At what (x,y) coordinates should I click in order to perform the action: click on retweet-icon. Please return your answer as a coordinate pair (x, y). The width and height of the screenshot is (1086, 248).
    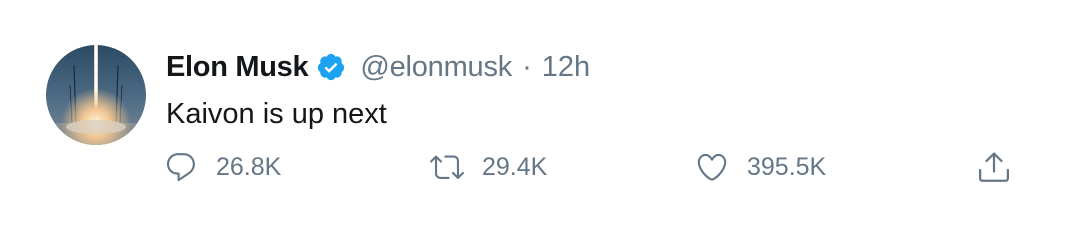
    Looking at the image, I should click on (447, 167).